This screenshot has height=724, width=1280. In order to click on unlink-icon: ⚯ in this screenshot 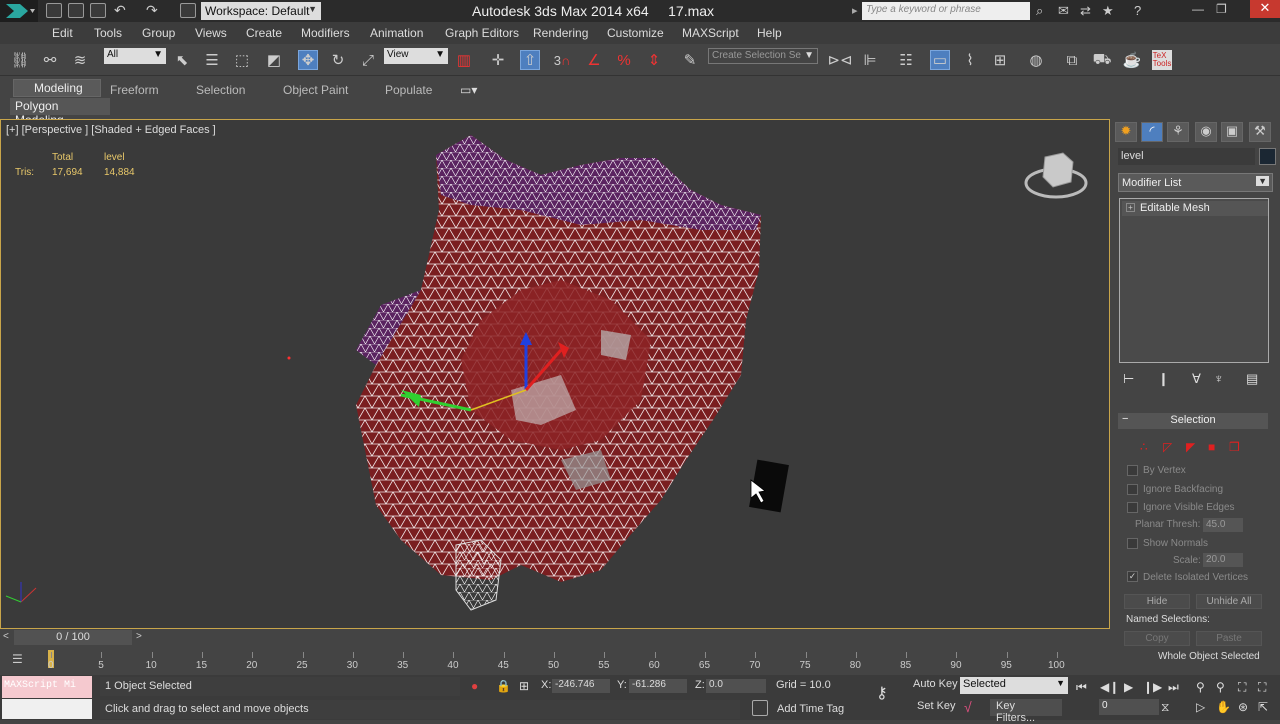, I will do `click(50, 60)`.